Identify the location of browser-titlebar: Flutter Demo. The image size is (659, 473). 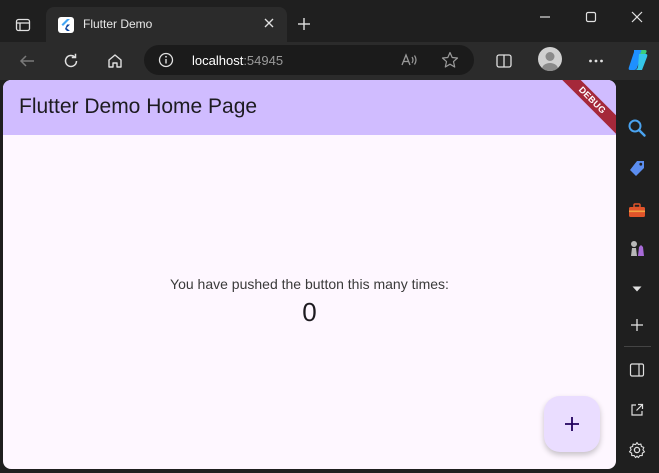
(329, 21).